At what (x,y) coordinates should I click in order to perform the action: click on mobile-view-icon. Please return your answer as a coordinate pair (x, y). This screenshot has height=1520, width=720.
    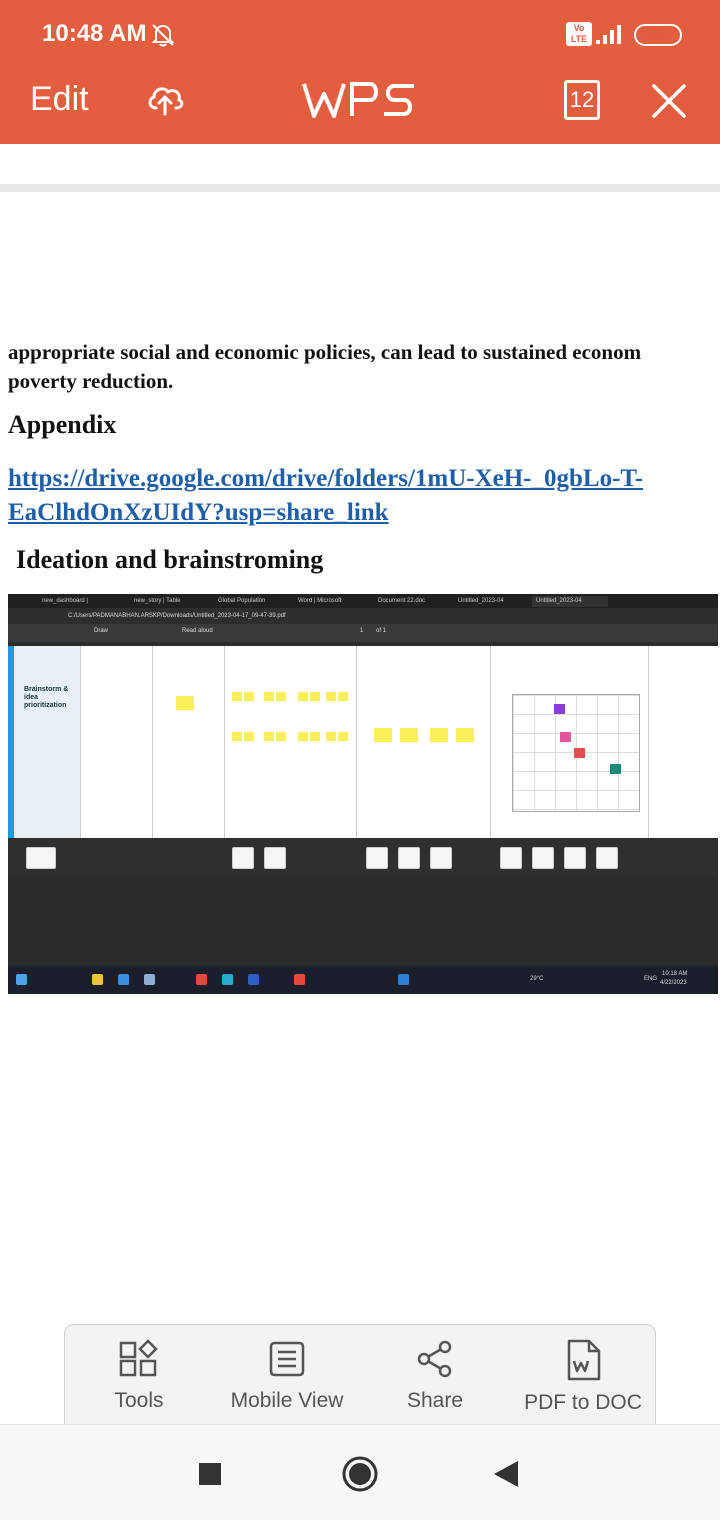
    Looking at the image, I should click on (287, 1359).